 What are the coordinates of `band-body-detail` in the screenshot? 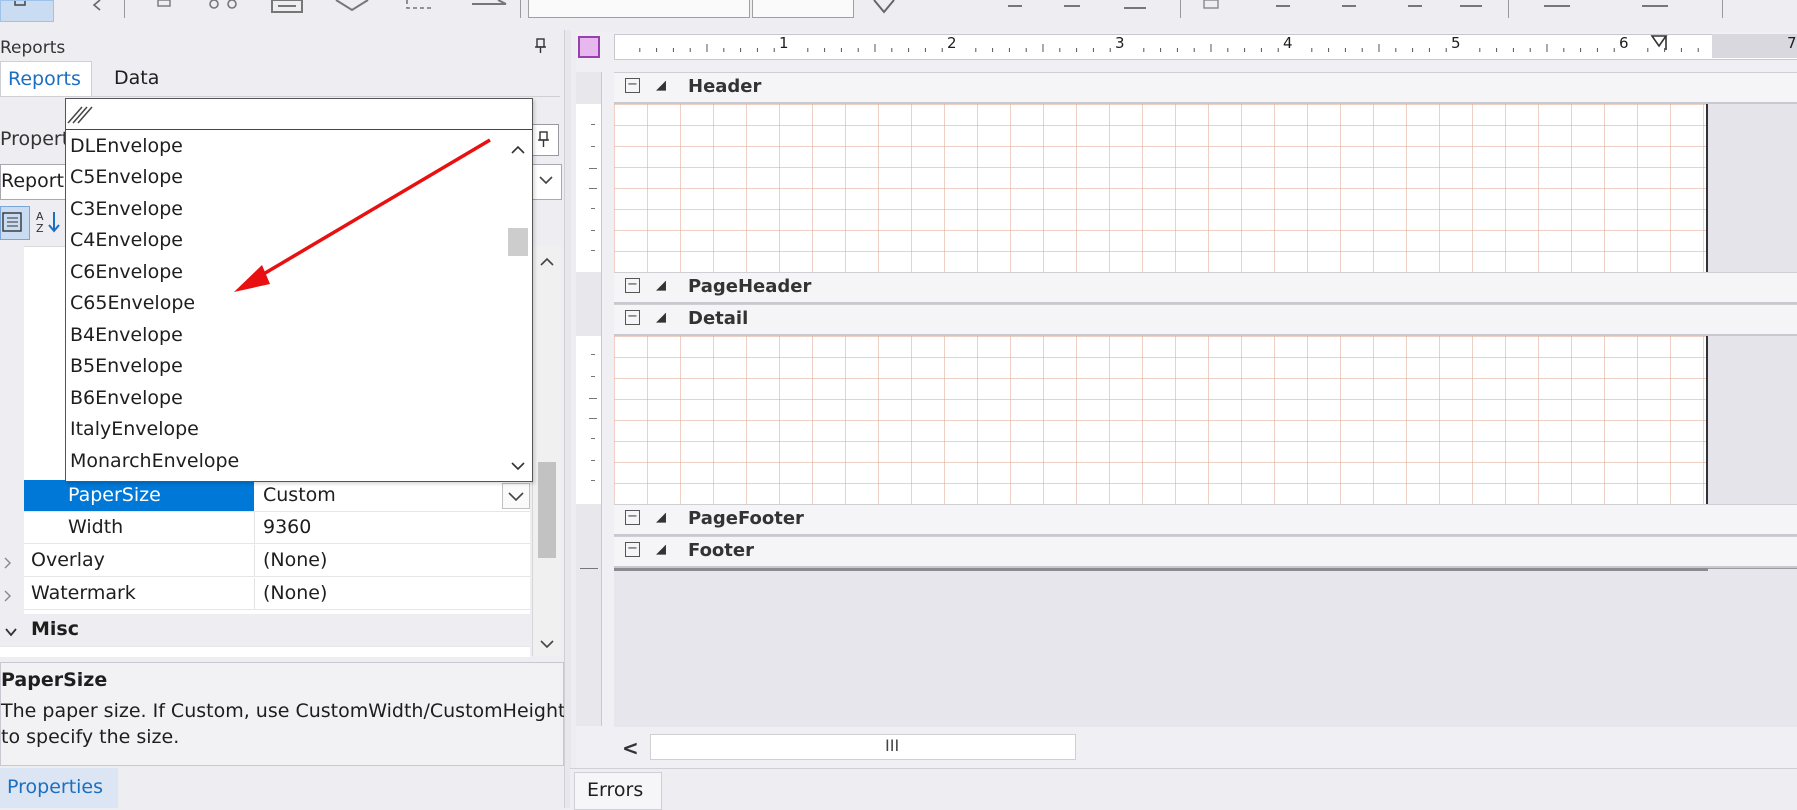 It's located at (1161, 420).